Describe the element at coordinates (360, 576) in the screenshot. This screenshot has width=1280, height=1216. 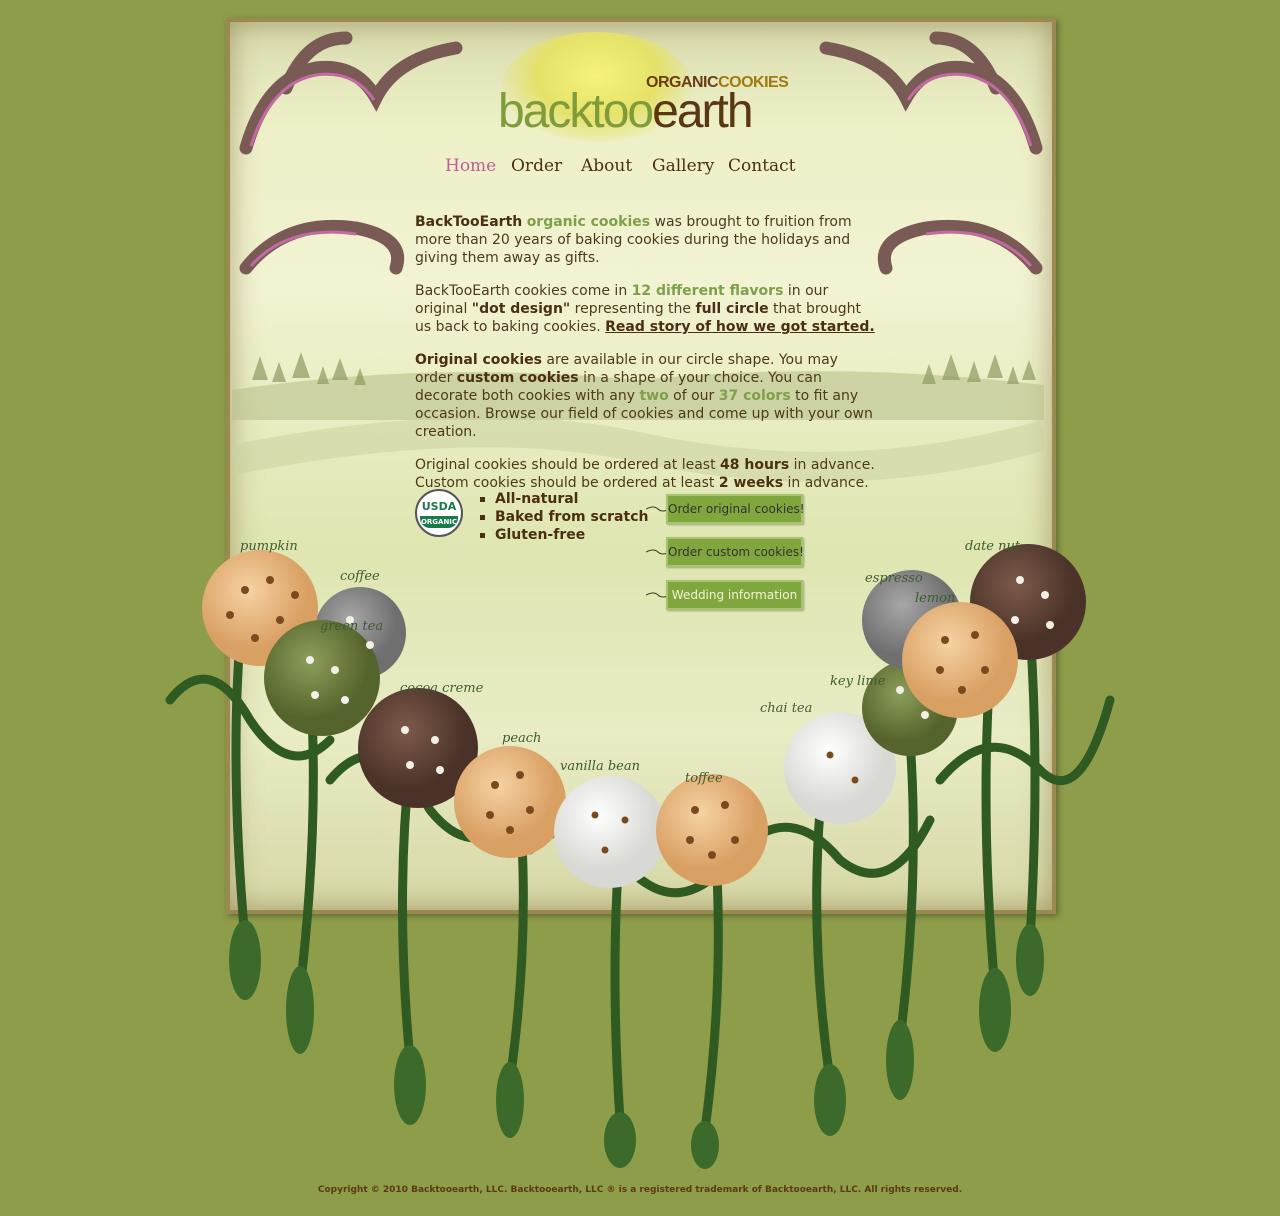
I see `cookie-label: coffee` at that location.